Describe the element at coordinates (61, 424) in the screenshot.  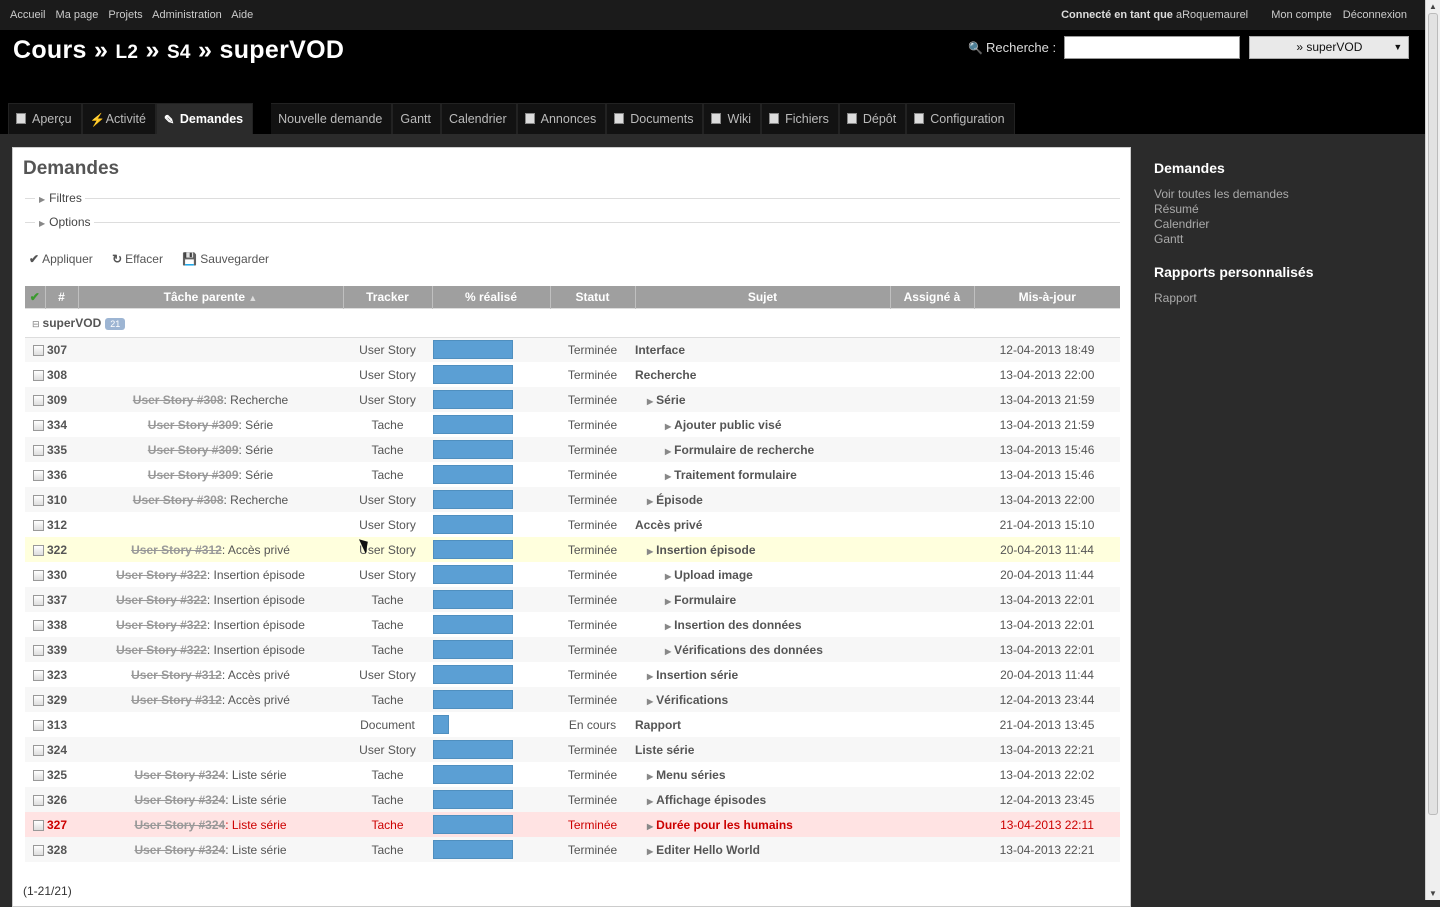
I see `issue-id-link: 334` at that location.